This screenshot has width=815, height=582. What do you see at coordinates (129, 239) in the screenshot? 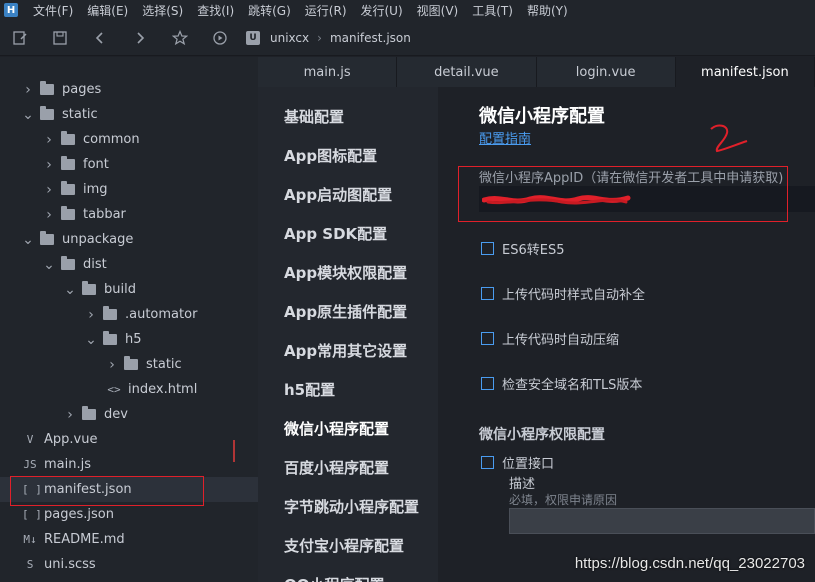
I see `tree-item: ⌄ unpackage` at bounding box center [129, 239].